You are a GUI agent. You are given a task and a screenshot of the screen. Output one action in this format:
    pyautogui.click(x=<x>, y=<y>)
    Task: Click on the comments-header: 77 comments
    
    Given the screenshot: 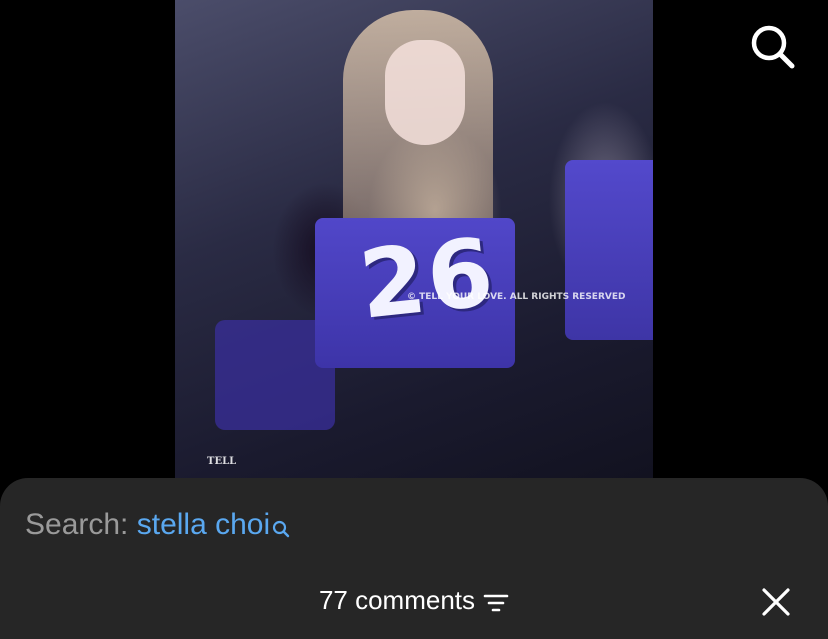 What is the action you would take?
    pyautogui.click(x=414, y=600)
    